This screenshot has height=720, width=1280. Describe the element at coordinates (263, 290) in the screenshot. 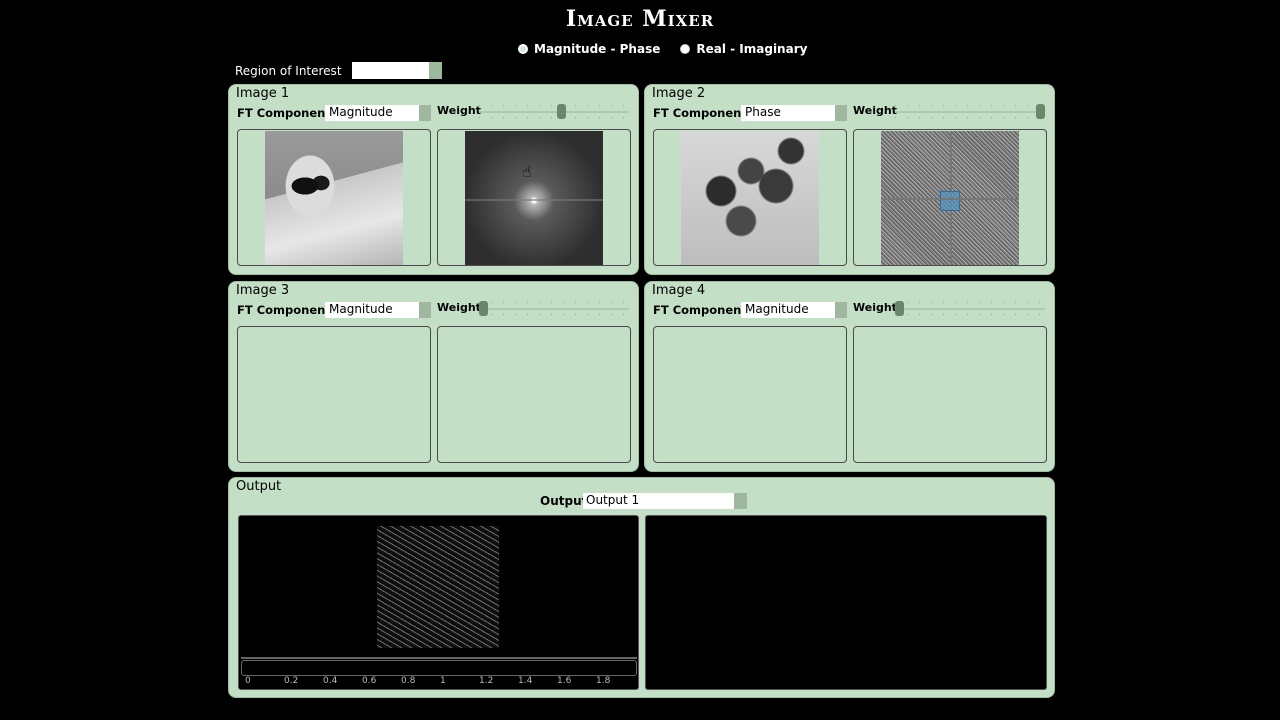

I see `panel-title: Image 3` at that location.